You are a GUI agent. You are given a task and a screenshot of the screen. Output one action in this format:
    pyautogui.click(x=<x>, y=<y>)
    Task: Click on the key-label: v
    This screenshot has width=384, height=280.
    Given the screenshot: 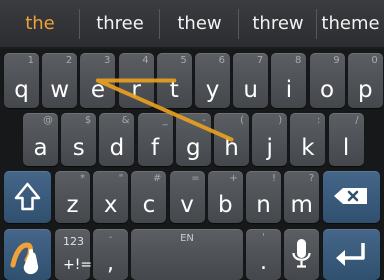 What is the action you would take?
    pyautogui.click(x=187, y=205)
    